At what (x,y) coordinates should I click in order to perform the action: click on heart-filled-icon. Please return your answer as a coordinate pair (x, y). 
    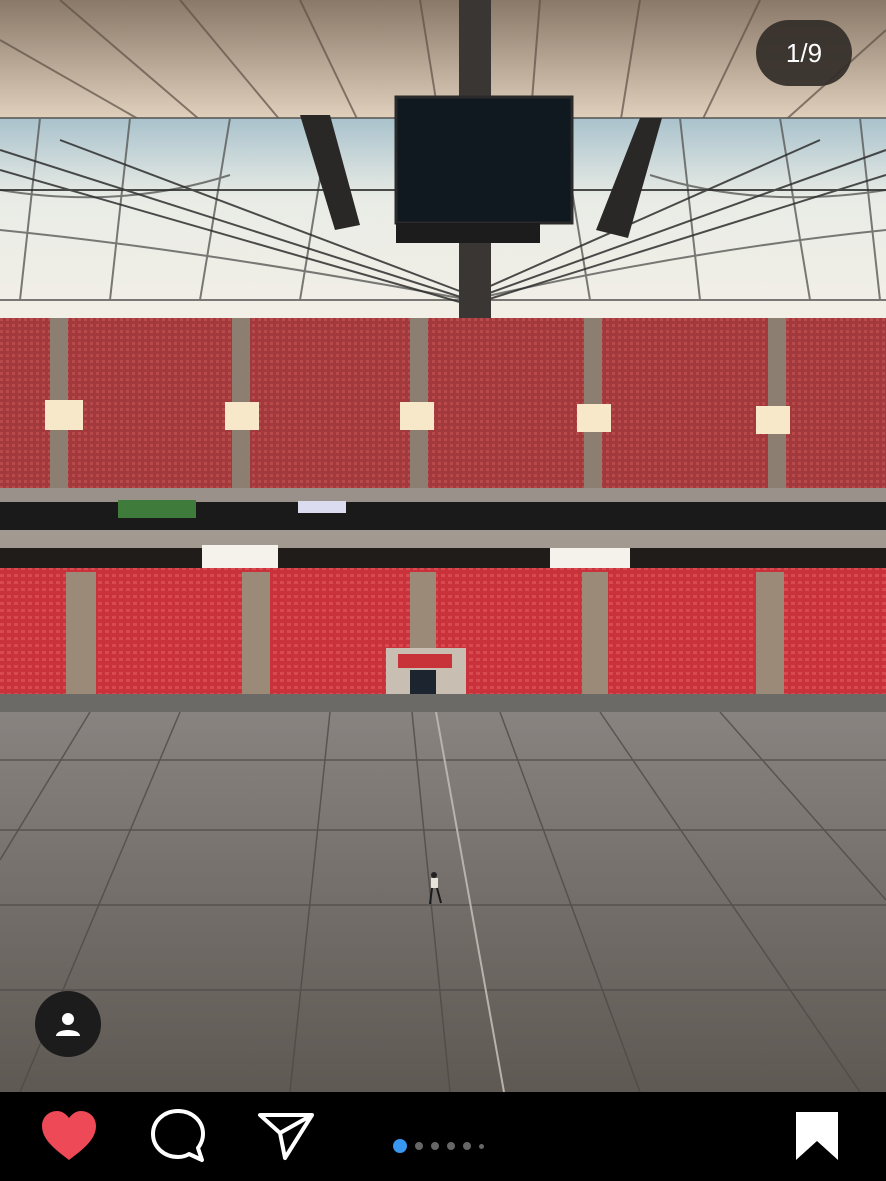
    Looking at the image, I should click on (69, 1138).